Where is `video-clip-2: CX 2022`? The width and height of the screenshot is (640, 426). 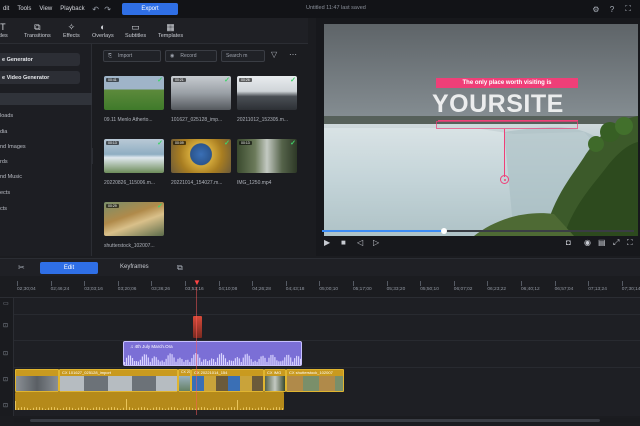 video-clip-2: CX 2022 is located at coordinates (184, 380).